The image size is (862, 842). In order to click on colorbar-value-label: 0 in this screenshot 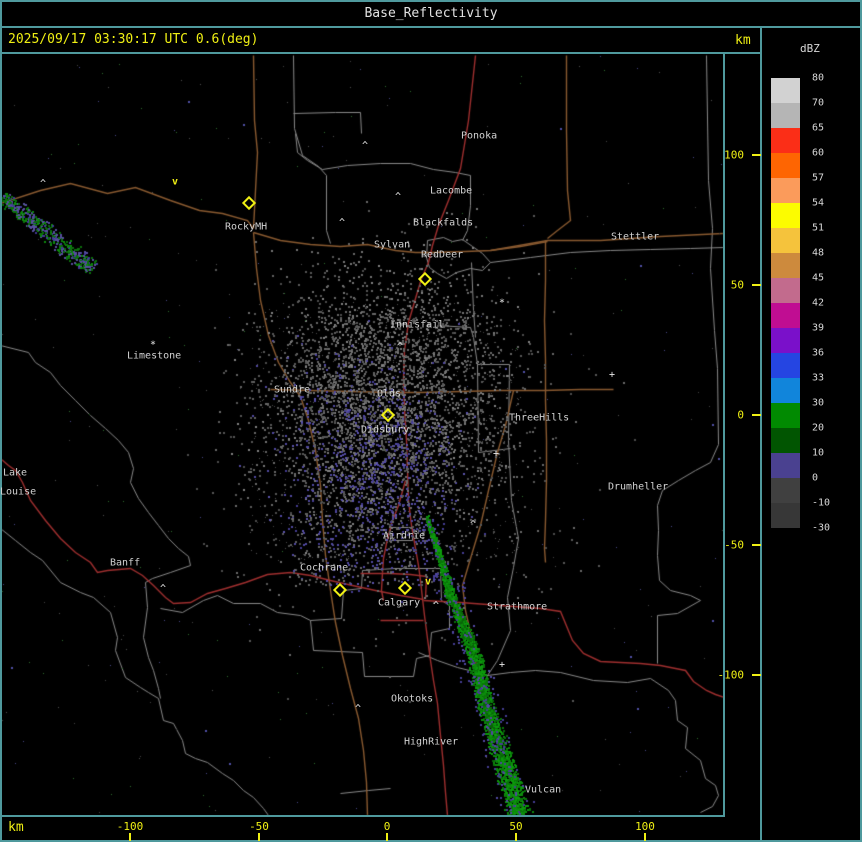, I will do `click(815, 478)`.